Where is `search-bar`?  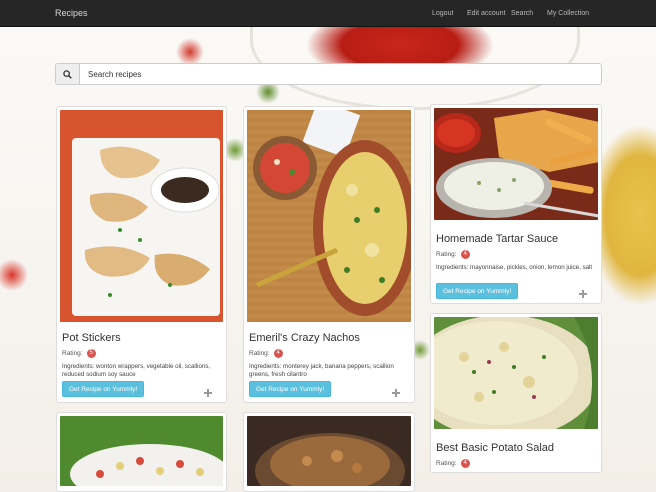 search-bar is located at coordinates (328, 74).